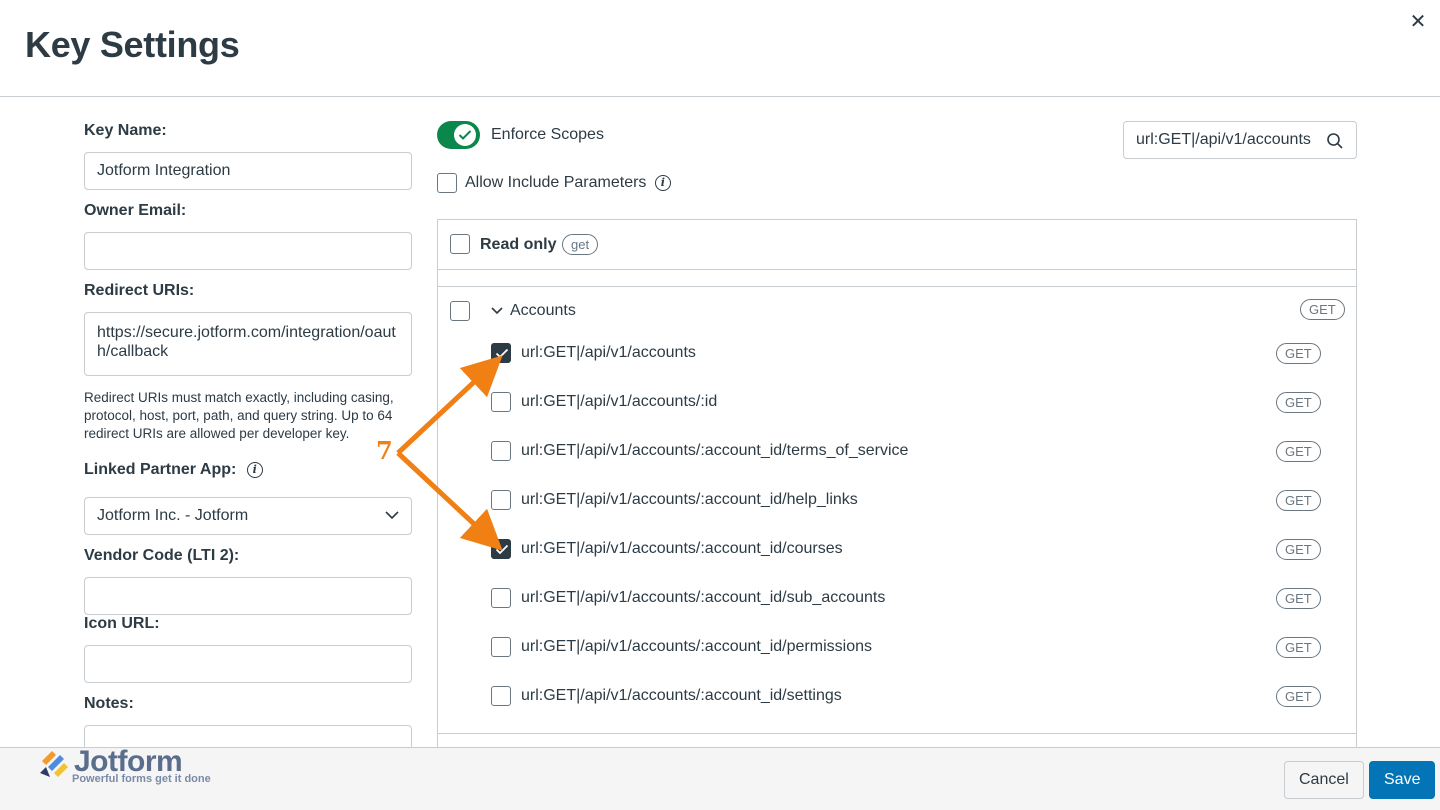 This screenshot has width=1440, height=810. What do you see at coordinates (619, 401) in the screenshot?
I see `scope-label: url:GET|/api/v1/accounts/:id` at bounding box center [619, 401].